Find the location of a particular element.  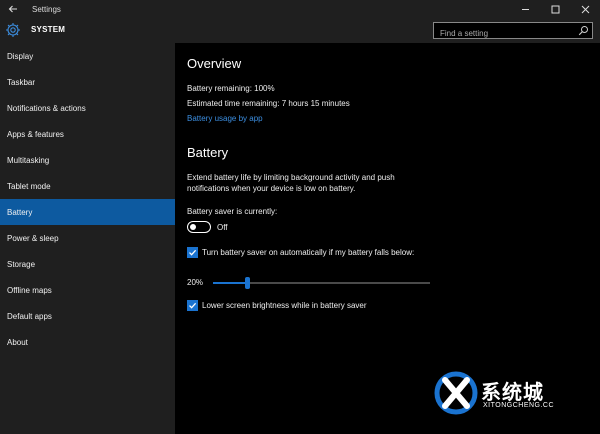

maximize-icon is located at coordinates (555, 9).